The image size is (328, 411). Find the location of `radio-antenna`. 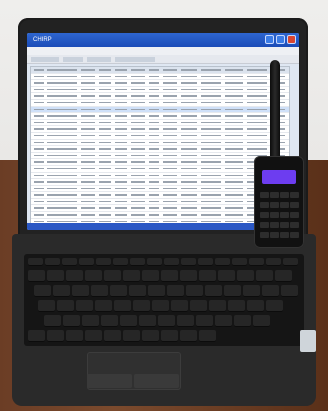

radio-antenna is located at coordinates (275, 110).